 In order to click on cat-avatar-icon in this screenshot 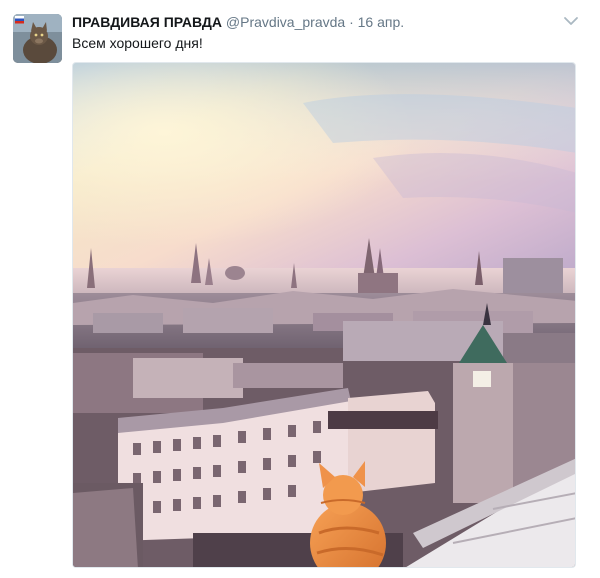, I will do `click(37, 38)`.